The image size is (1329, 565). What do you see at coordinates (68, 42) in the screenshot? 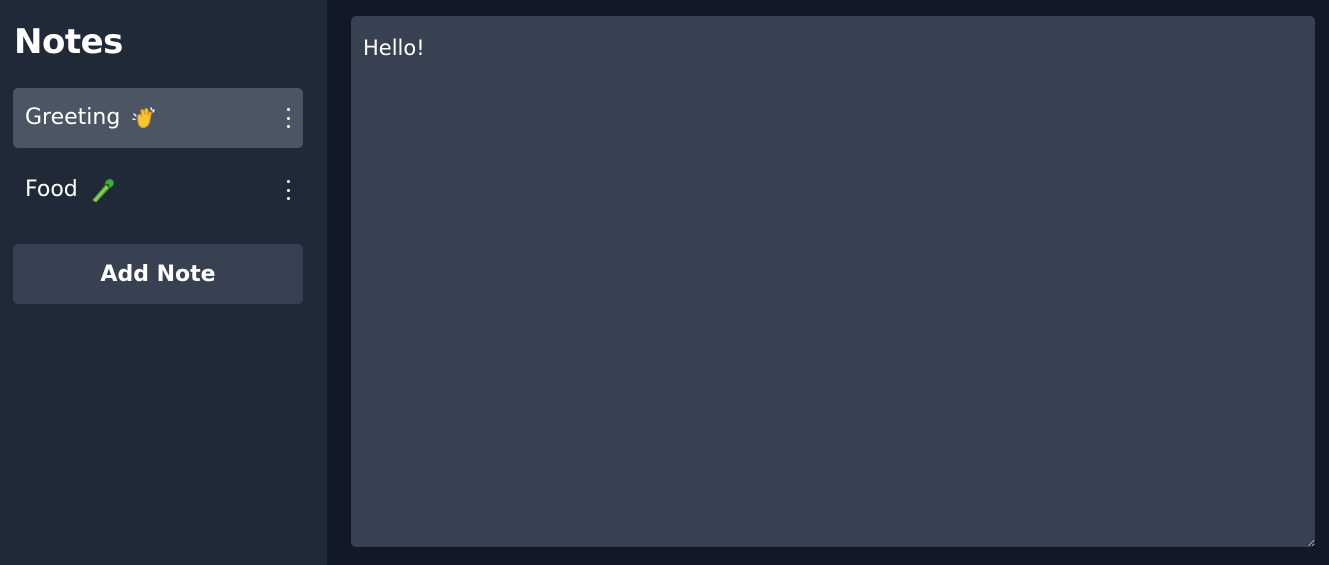
I see `sidebar-title: Notes` at bounding box center [68, 42].